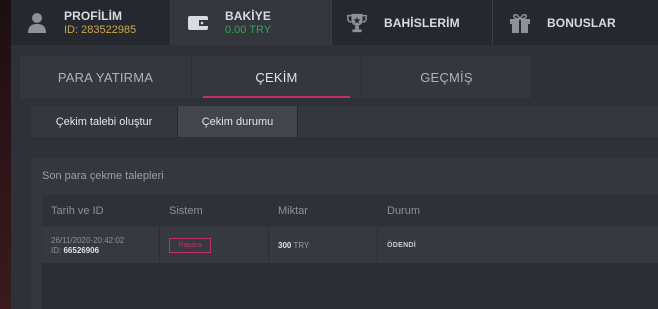 Image resolution: width=658 pixels, height=309 pixels. Describe the element at coordinates (248, 16) in the screenshot. I see `nav-balance-title: BAKİYE` at that location.